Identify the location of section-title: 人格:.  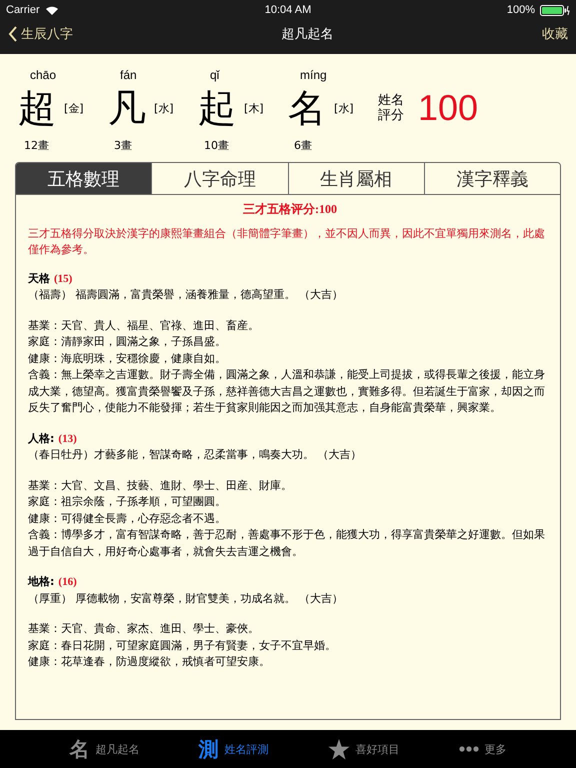
(41, 438).